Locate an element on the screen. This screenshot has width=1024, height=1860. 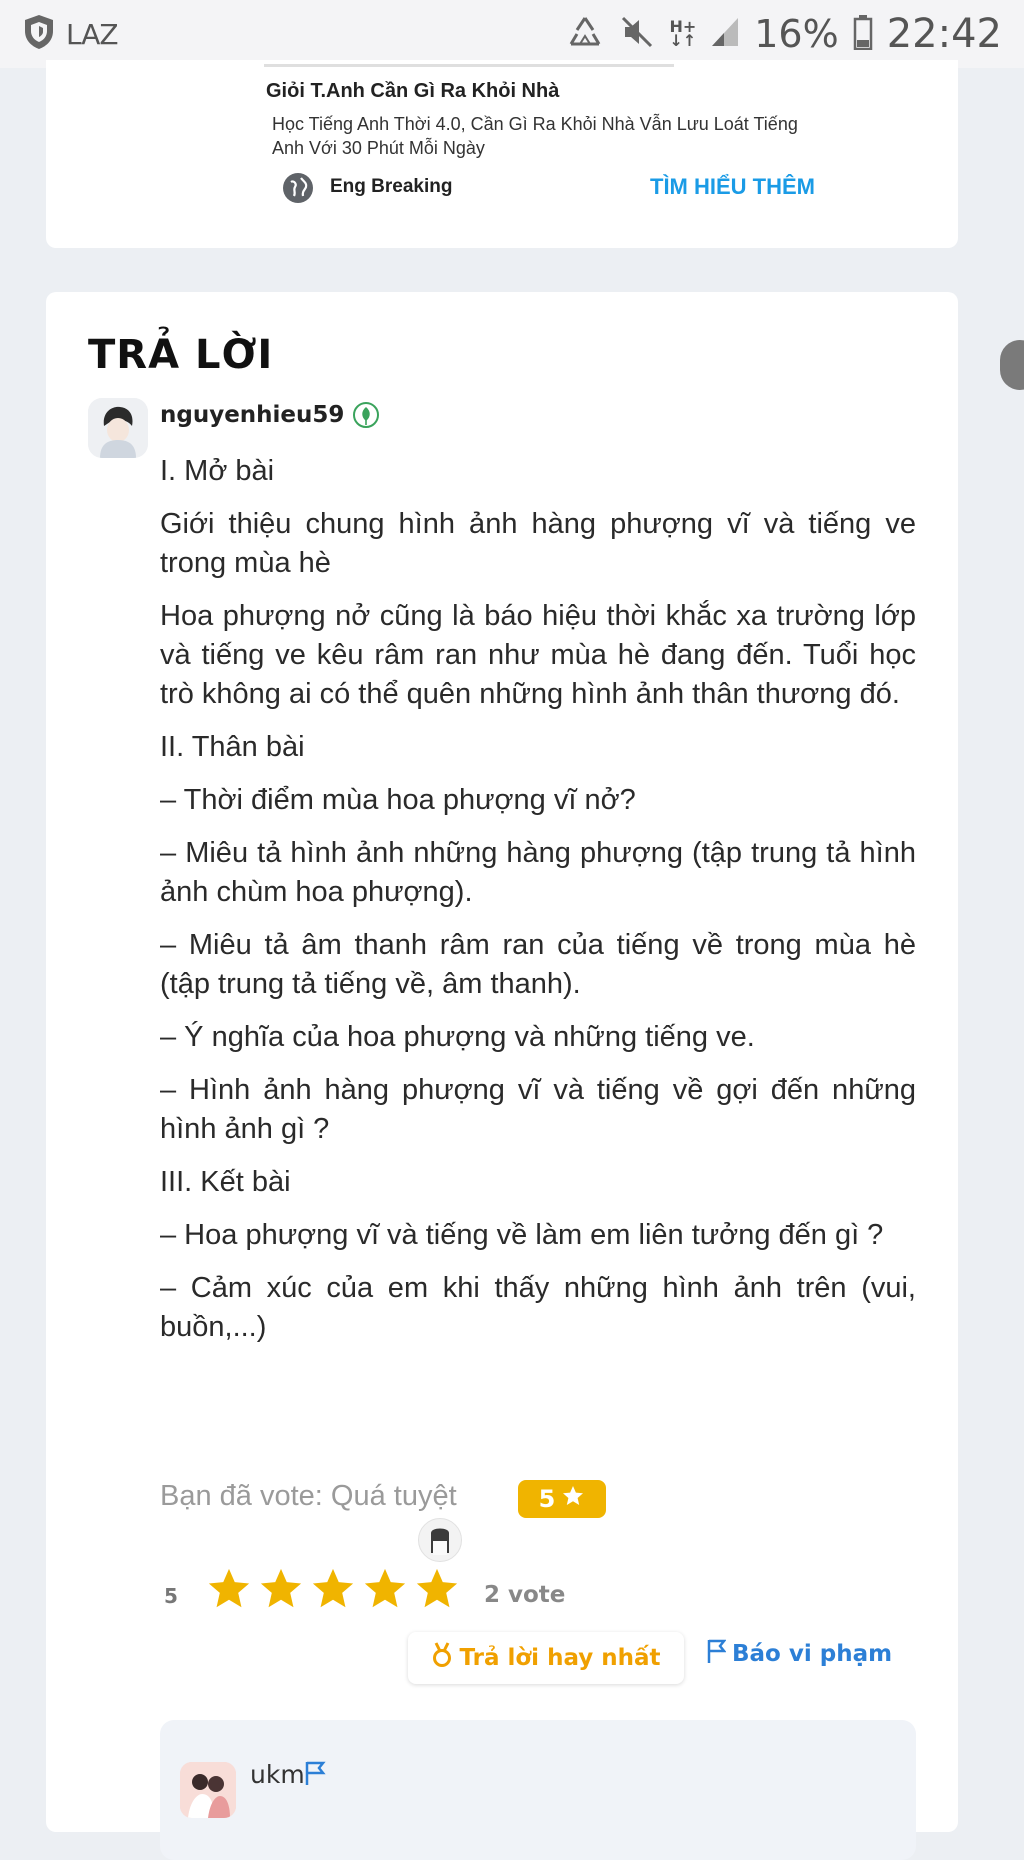
best-answer-label: Trả lời hay nhất is located at coordinates (560, 1658).